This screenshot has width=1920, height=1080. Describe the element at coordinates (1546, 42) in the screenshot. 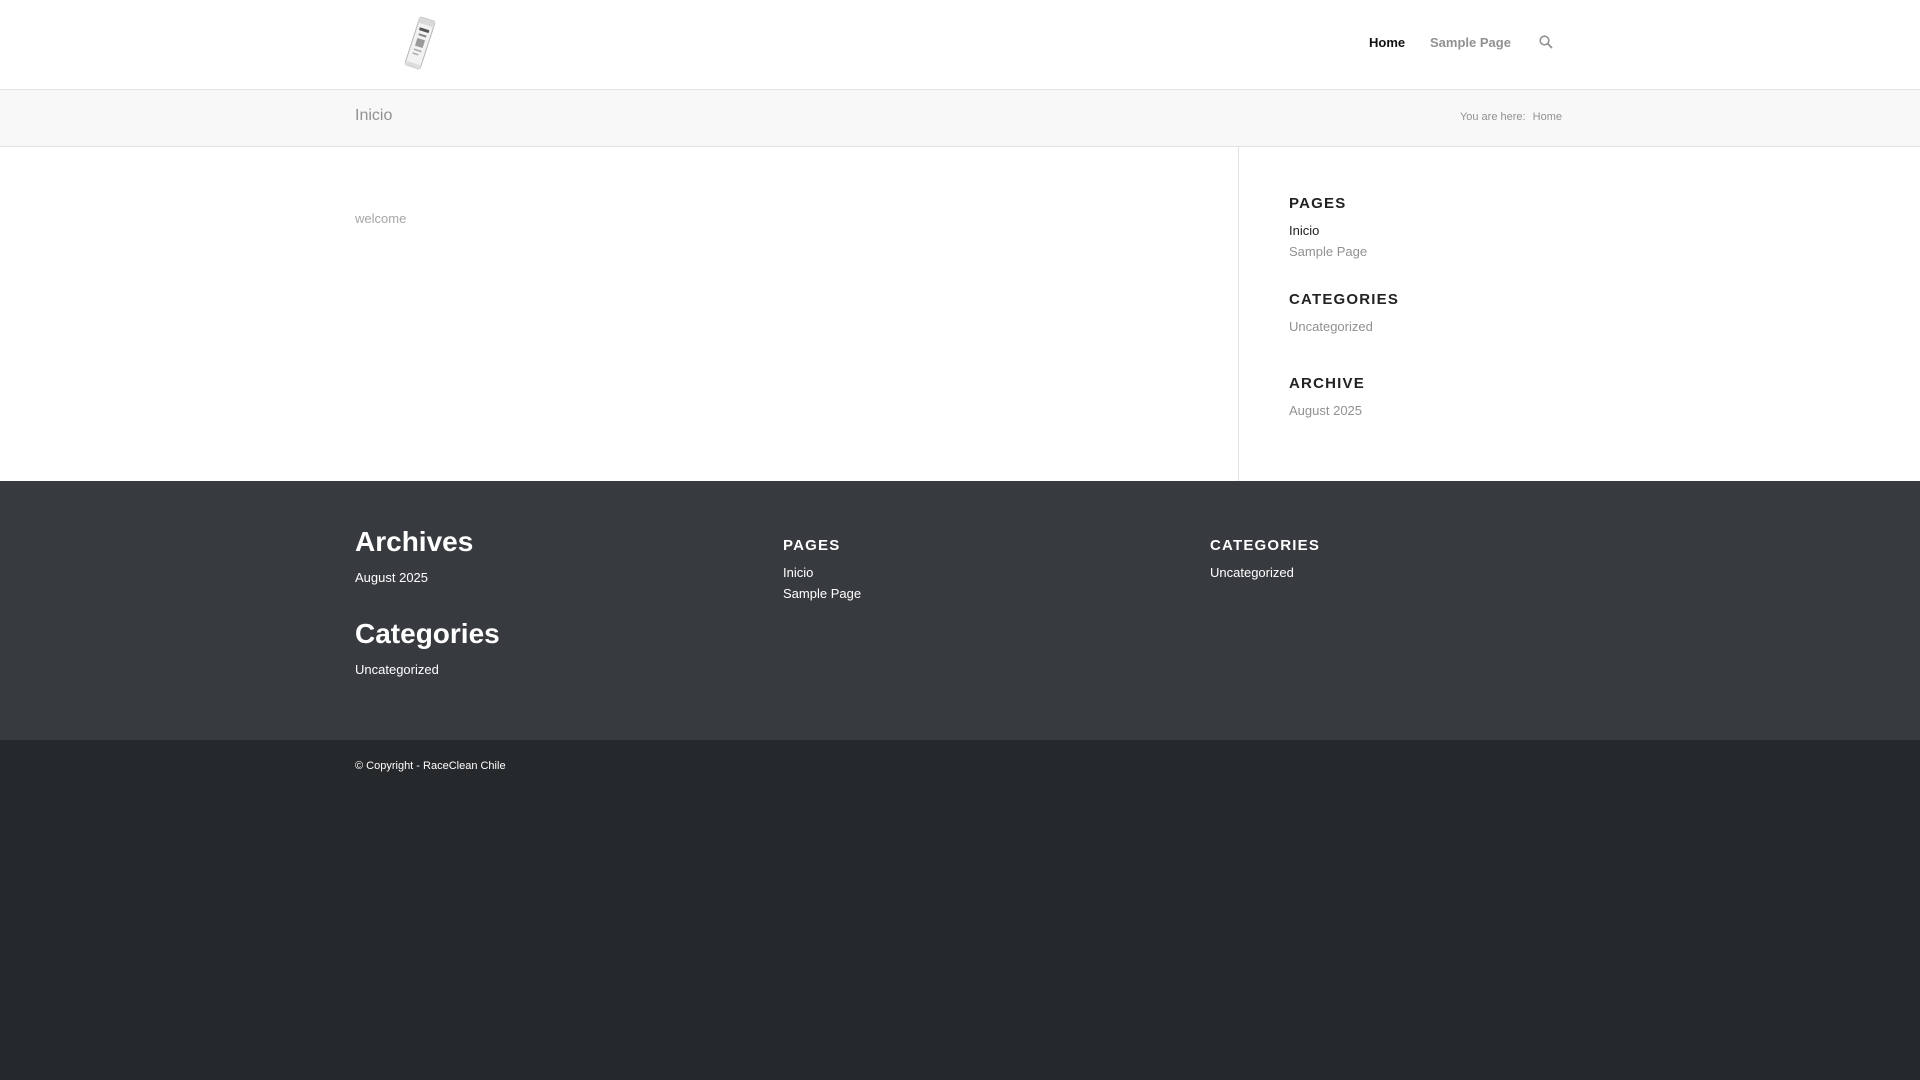

I see `search-icon` at that location.